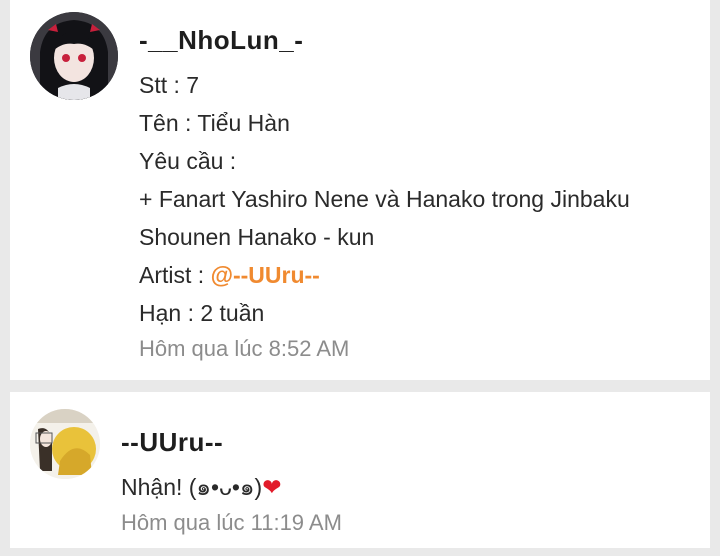 The width and height of the screenshot is (720, 556). What do you see at coordinates (231, 442) in the screenshot?
I see `username: --UUru--` at bounding box center [231, 442].